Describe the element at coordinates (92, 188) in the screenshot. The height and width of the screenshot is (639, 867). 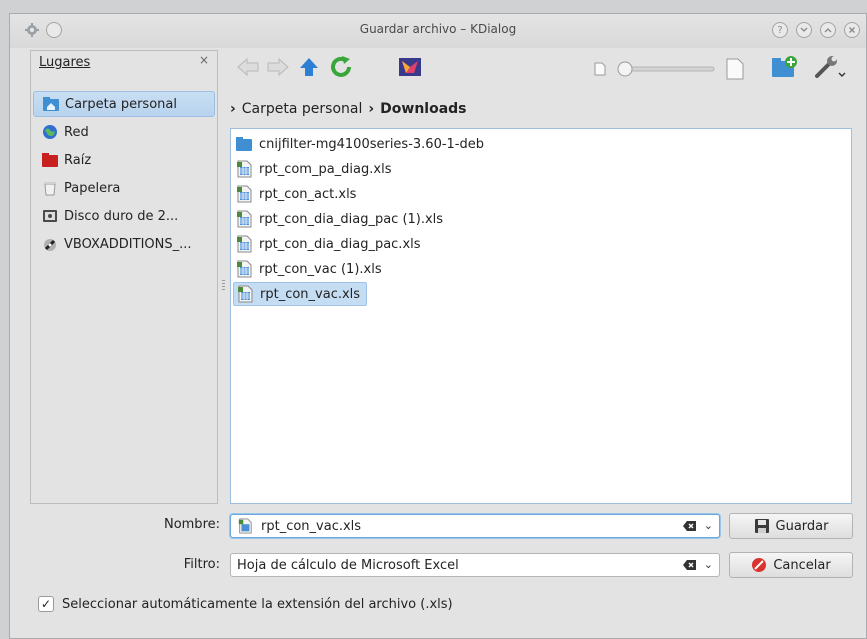
I see `place-label: Papelera` at that location.